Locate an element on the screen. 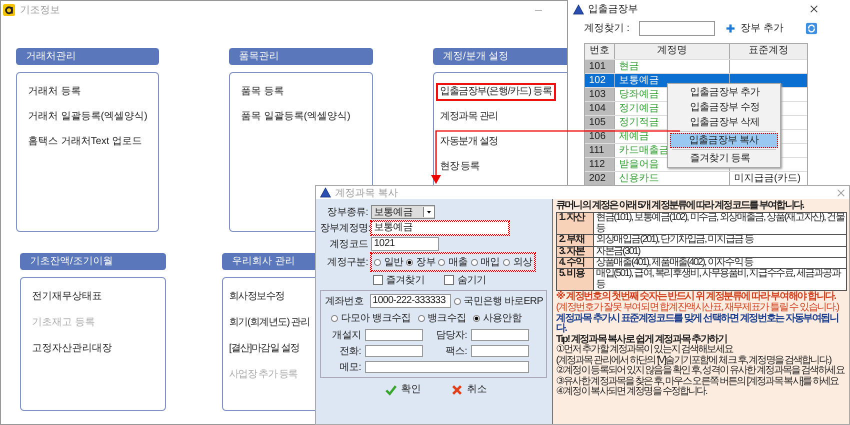  tip-step: ④계정이 복사되면 계정명을 수정합니다. is located at coordinates (701, 392).